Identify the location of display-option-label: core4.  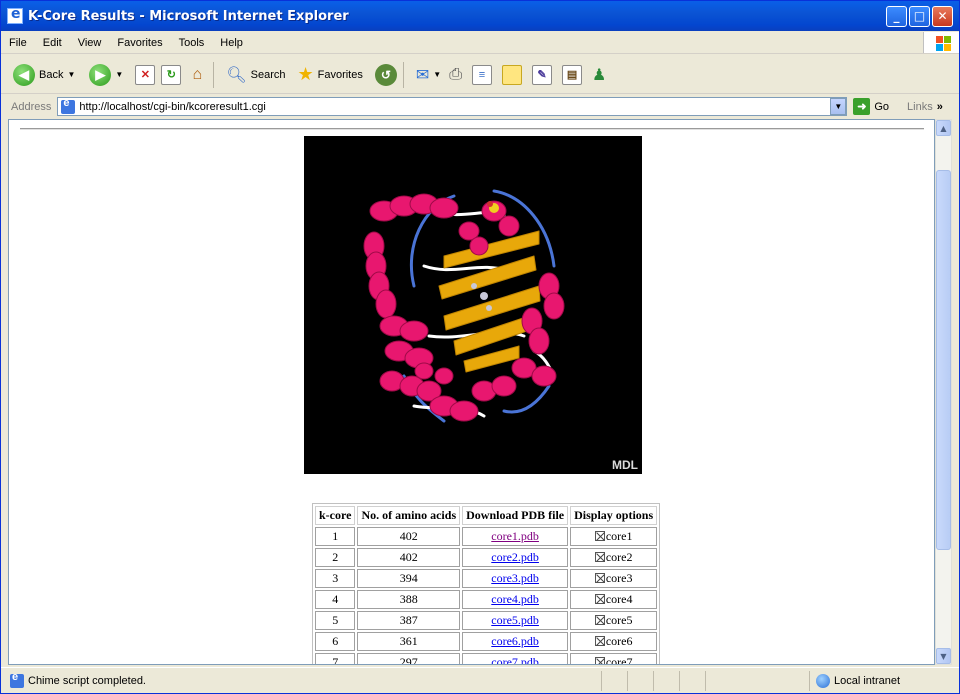
(619, 599).